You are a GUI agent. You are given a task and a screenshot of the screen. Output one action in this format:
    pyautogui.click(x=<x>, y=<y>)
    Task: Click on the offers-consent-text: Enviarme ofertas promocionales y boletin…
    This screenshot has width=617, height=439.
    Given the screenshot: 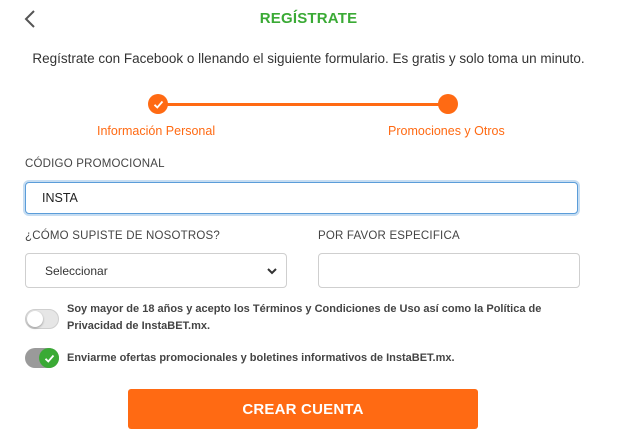 What is the action you would take?
    pyautogui.click(x=261, y=358)
    